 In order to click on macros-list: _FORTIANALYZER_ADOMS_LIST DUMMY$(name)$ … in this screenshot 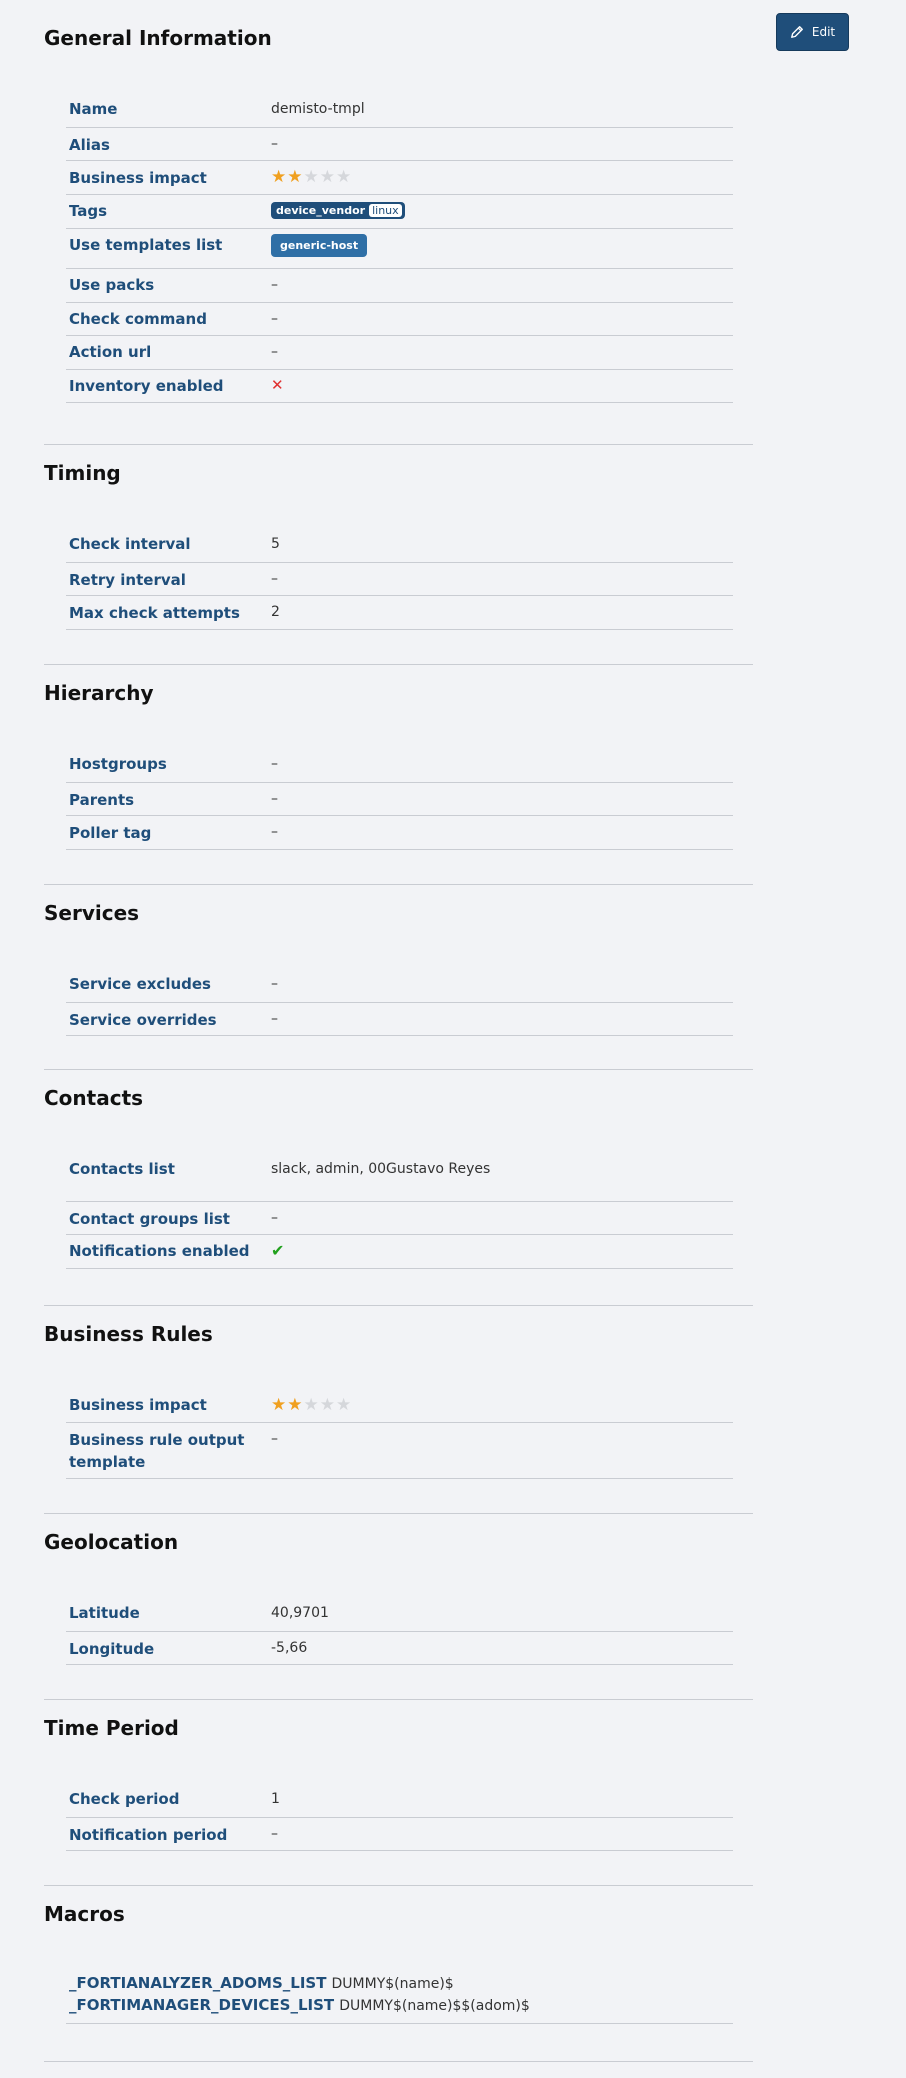, I will do `click(399, 1998)`.